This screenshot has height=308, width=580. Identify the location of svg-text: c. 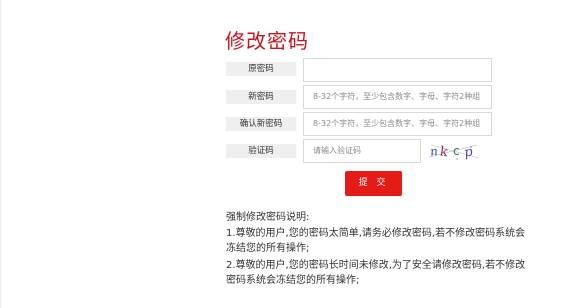
(456, 151).